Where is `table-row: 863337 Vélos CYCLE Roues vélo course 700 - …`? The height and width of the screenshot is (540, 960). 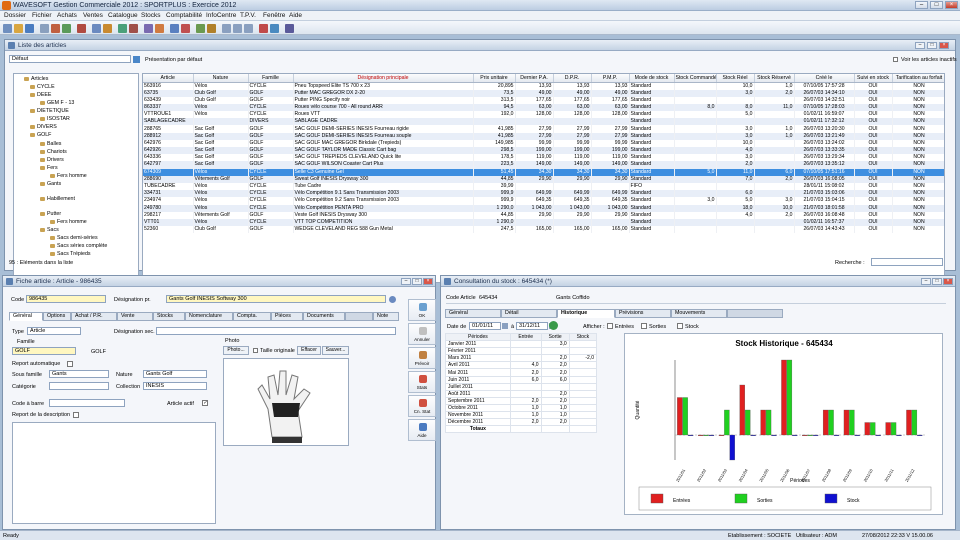 table-row: 863337 Vélos CYCLE Roues vélo course 700 - … is located at coordinates (543, 107).